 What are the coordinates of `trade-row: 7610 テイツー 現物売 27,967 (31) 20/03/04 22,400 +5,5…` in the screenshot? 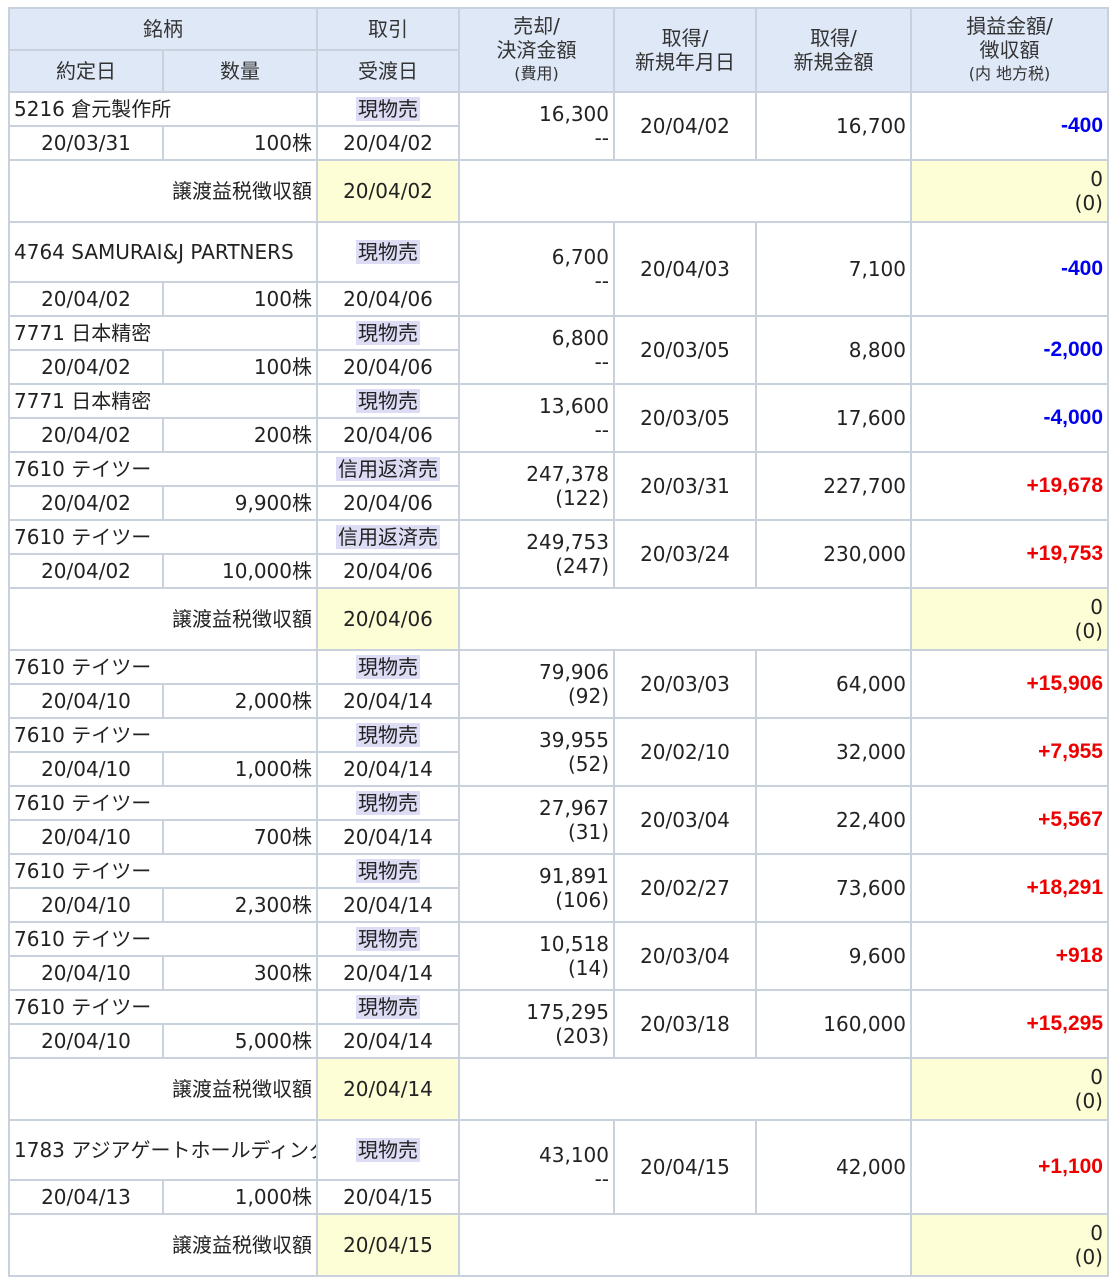 It's located at (558, 820).